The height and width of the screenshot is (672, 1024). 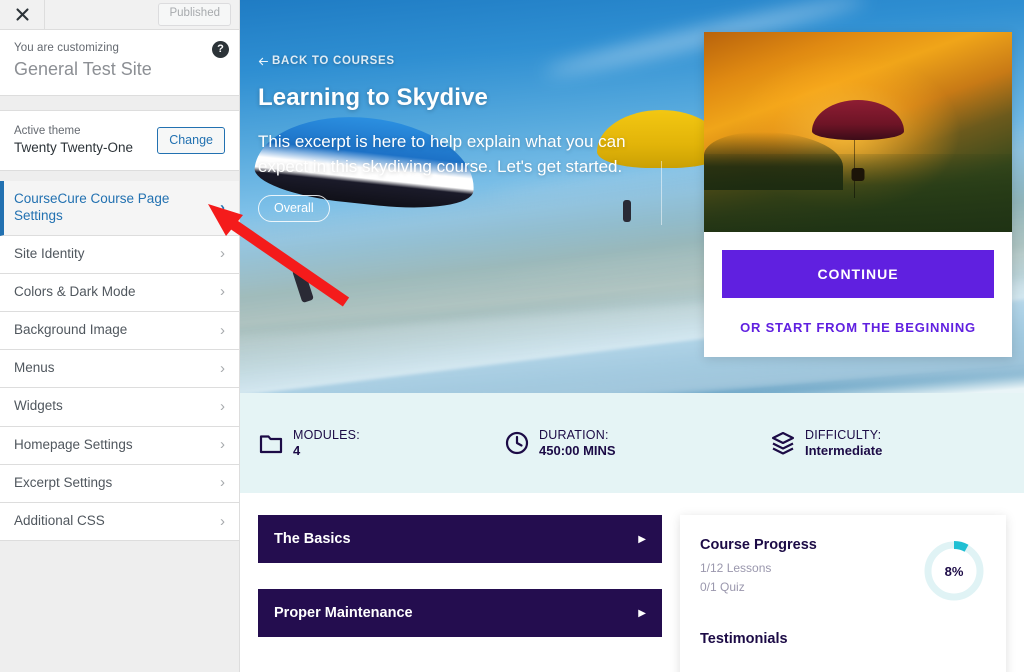 What do you see at coordinates (333, 61) in the screenshot?
I see `back-to-courses-label: BACK TO COURSES` at bounding box center [333, 61].